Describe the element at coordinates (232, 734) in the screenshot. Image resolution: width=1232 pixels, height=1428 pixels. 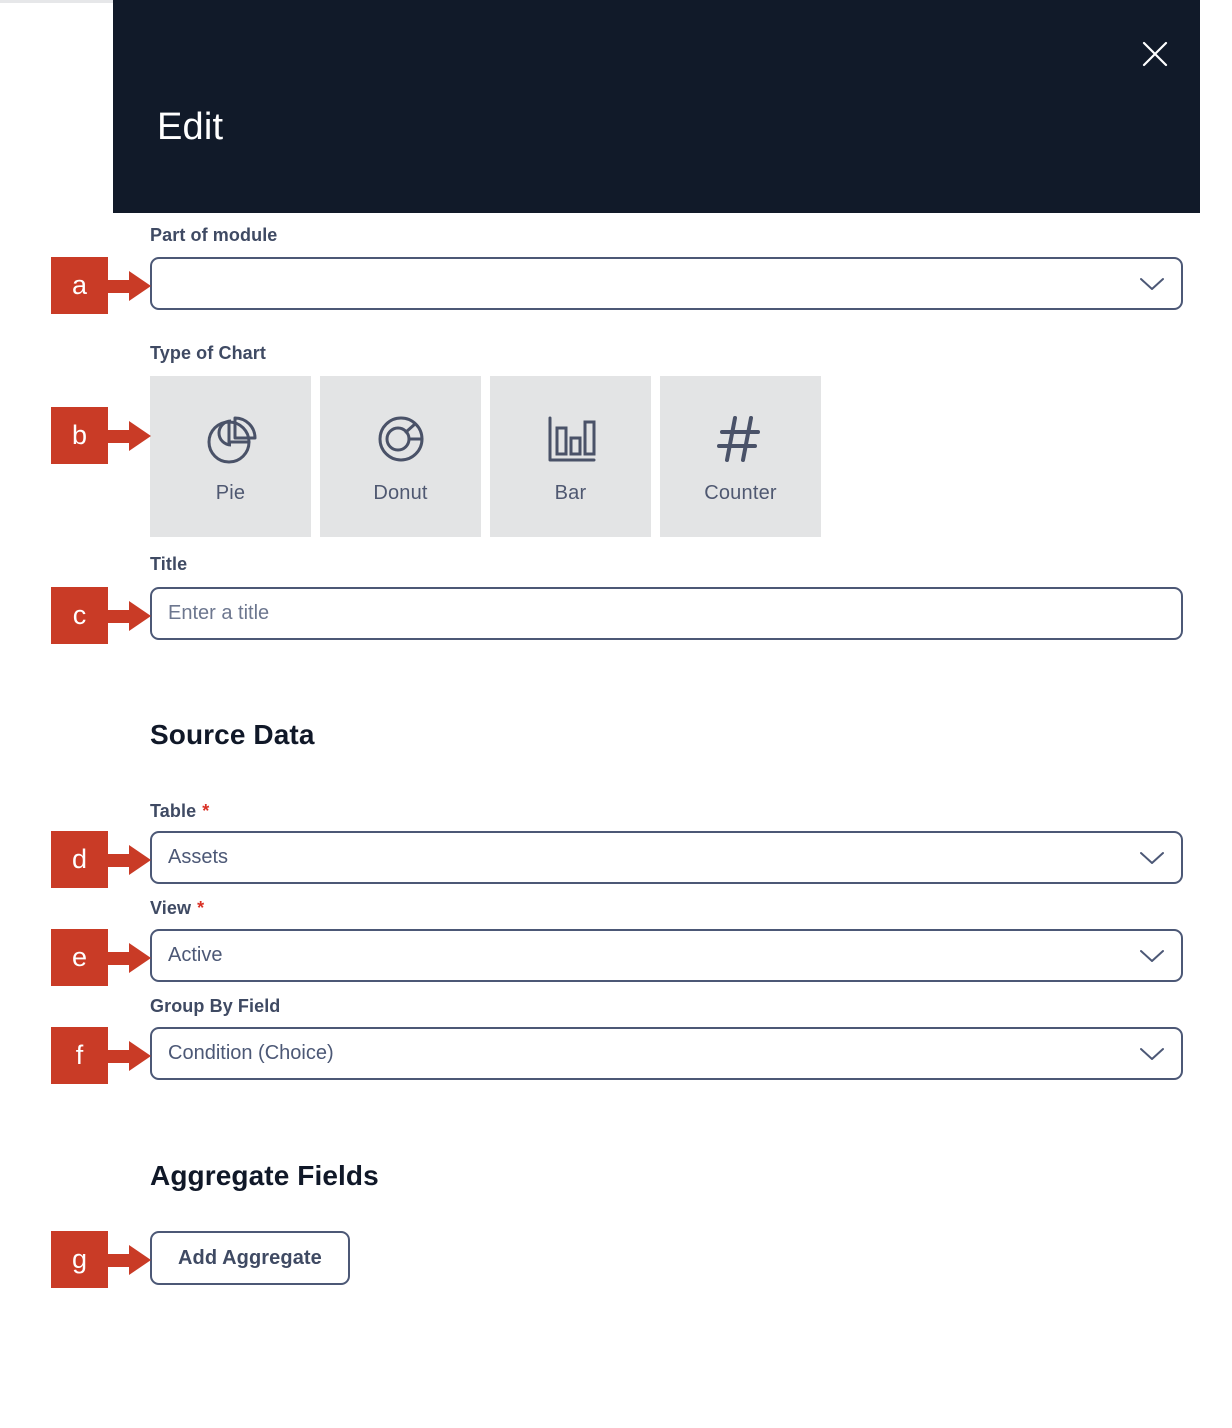
I see `source-data-heading: Source Data` at that location.